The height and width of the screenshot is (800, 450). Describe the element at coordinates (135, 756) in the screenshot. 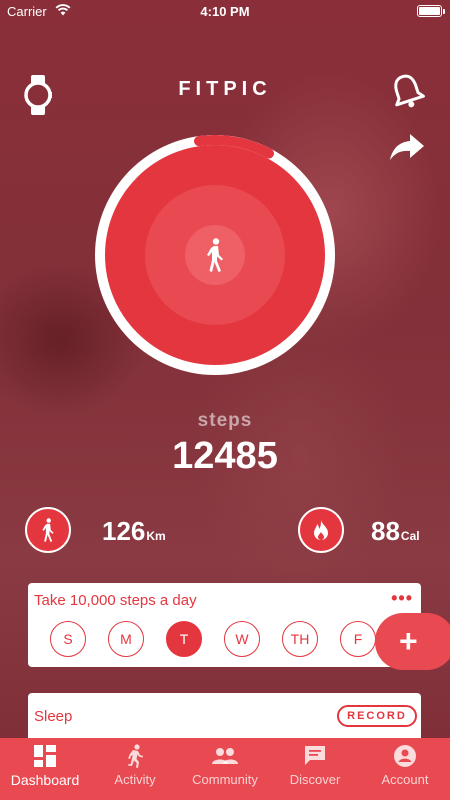

I see `running-icon` at that location.